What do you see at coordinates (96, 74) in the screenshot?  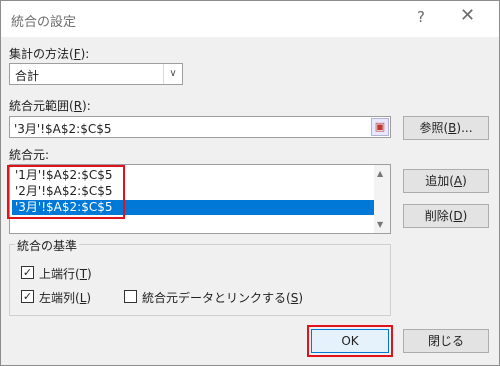 I see `function-select: 合計 ∨` at bounding box center [96, 74].